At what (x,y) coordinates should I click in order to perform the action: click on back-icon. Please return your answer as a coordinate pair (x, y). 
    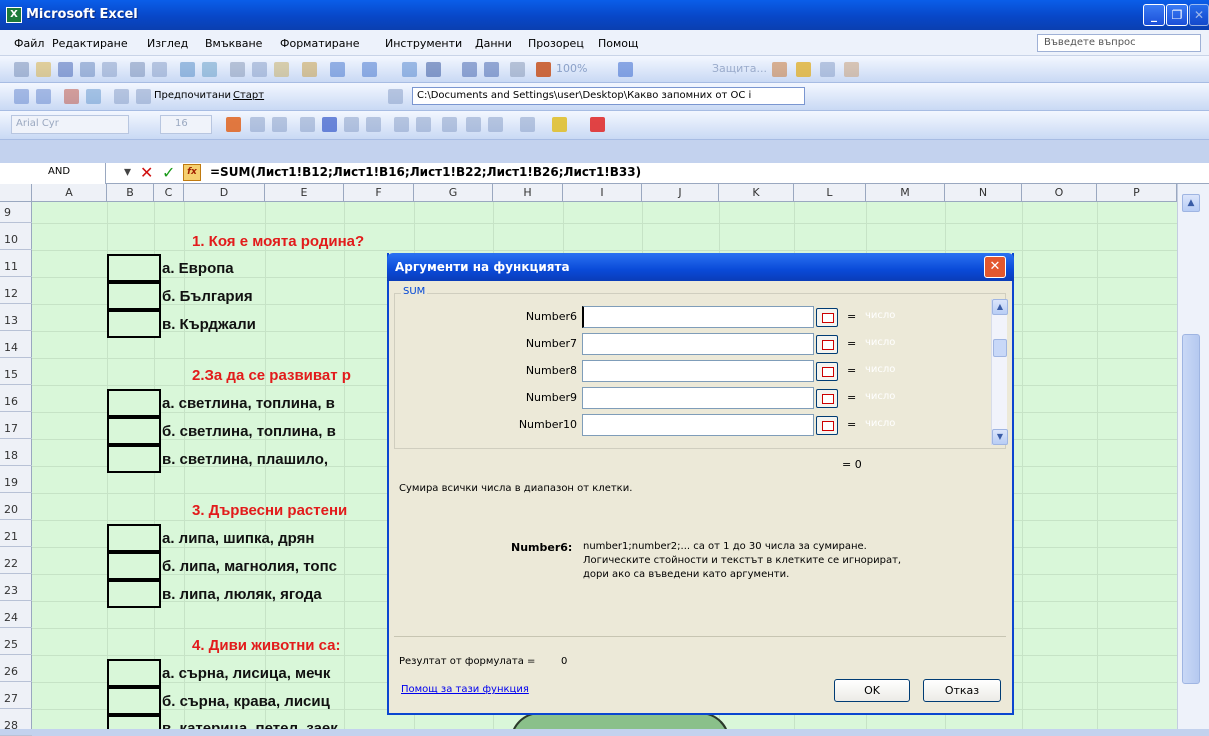
    Looking at the image, I should click on (21, 96).